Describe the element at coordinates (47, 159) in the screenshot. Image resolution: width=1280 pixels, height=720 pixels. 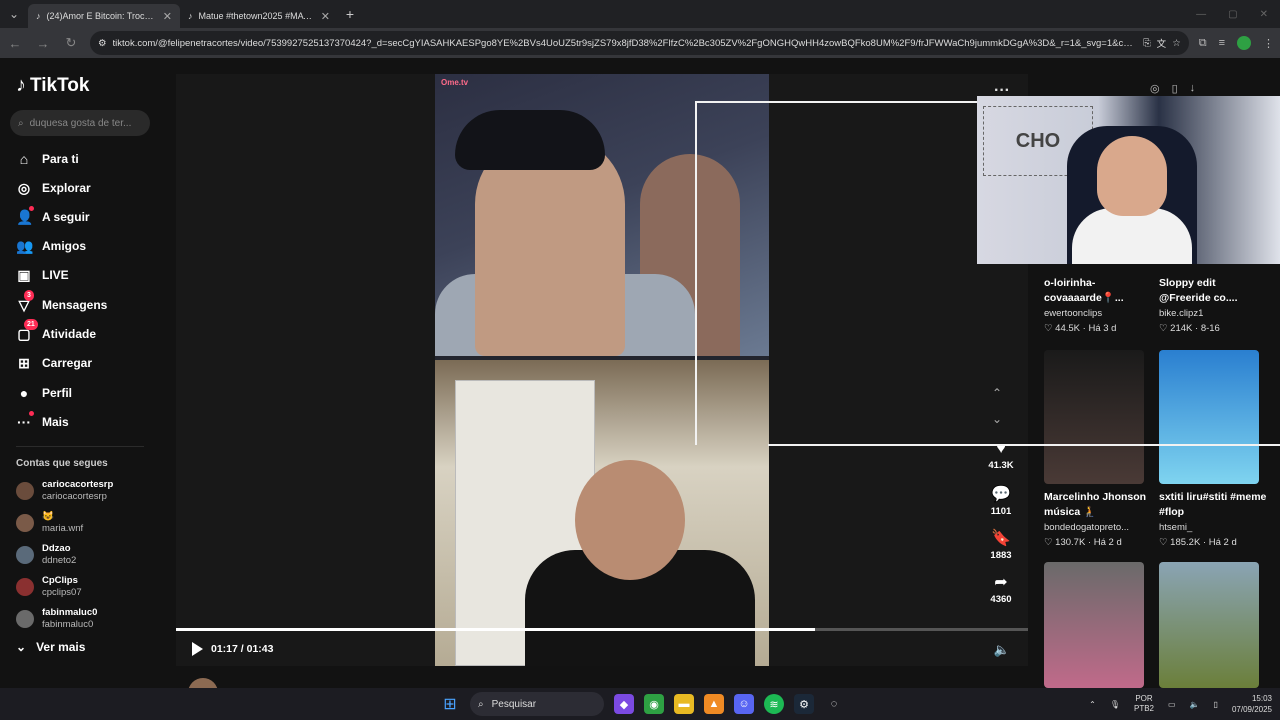
I see `menu-item-para-ti: ⌂ Para ti` at that location.